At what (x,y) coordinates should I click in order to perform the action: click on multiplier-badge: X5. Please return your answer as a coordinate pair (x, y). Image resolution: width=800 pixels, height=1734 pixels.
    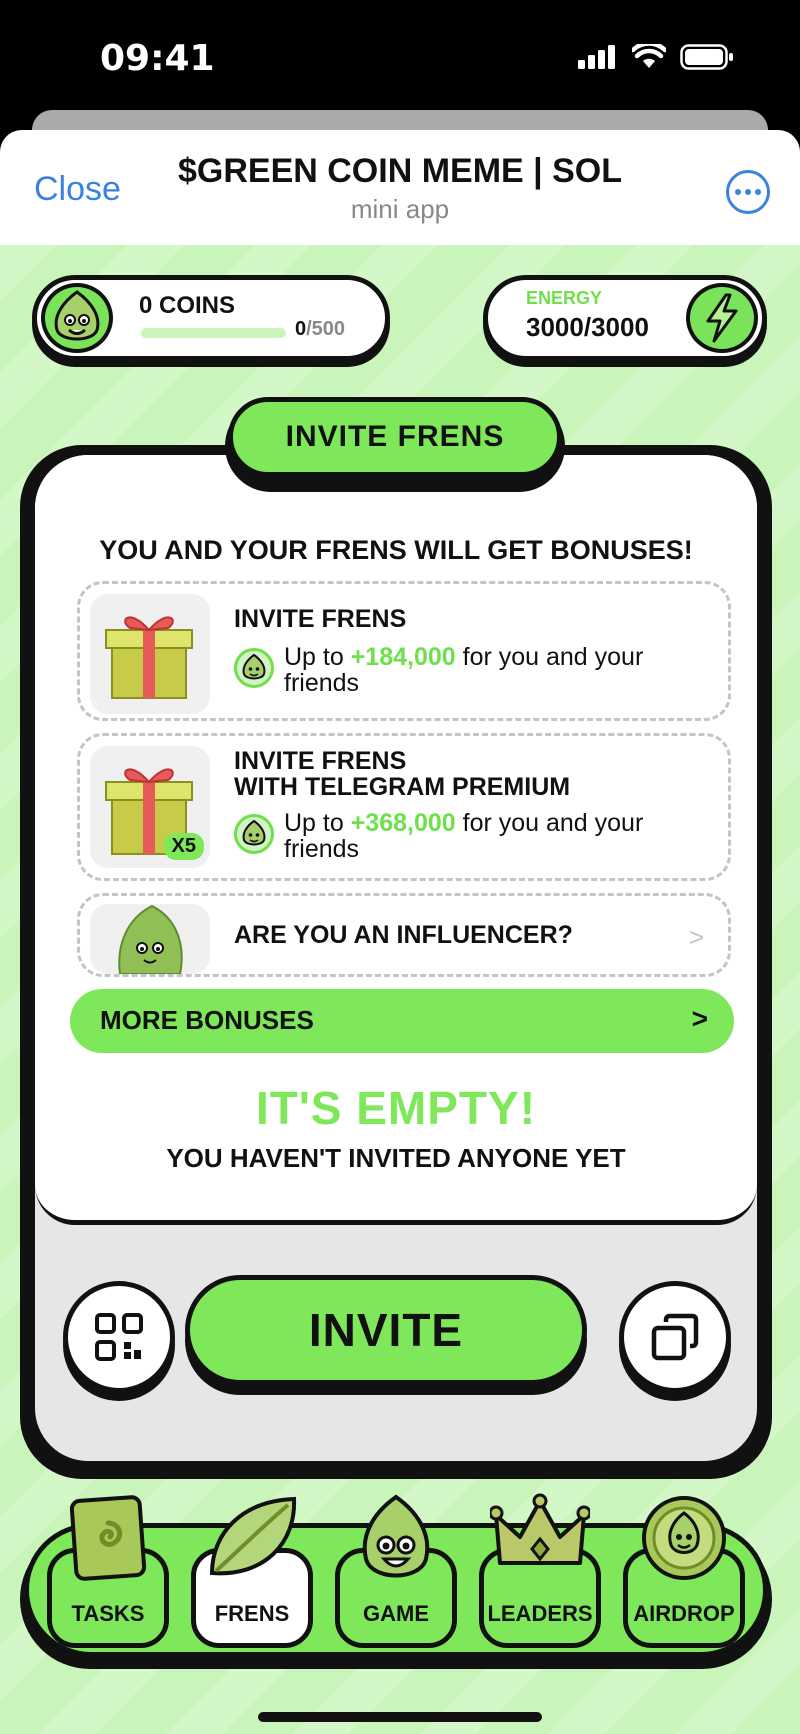
    Looking at the image, I should click on (183, 846).